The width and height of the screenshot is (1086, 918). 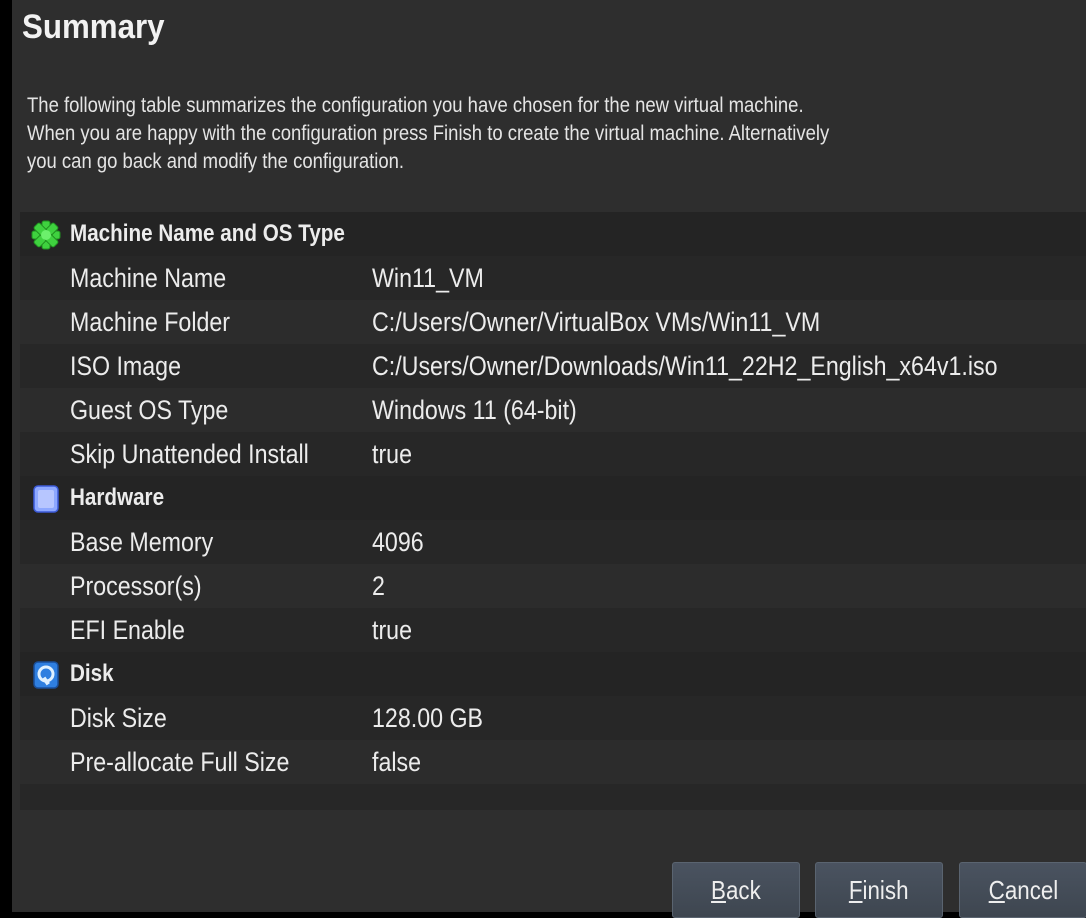 I want to click on dialog-button-bar: Back Finish Cancel, so click(x=549, y=890).